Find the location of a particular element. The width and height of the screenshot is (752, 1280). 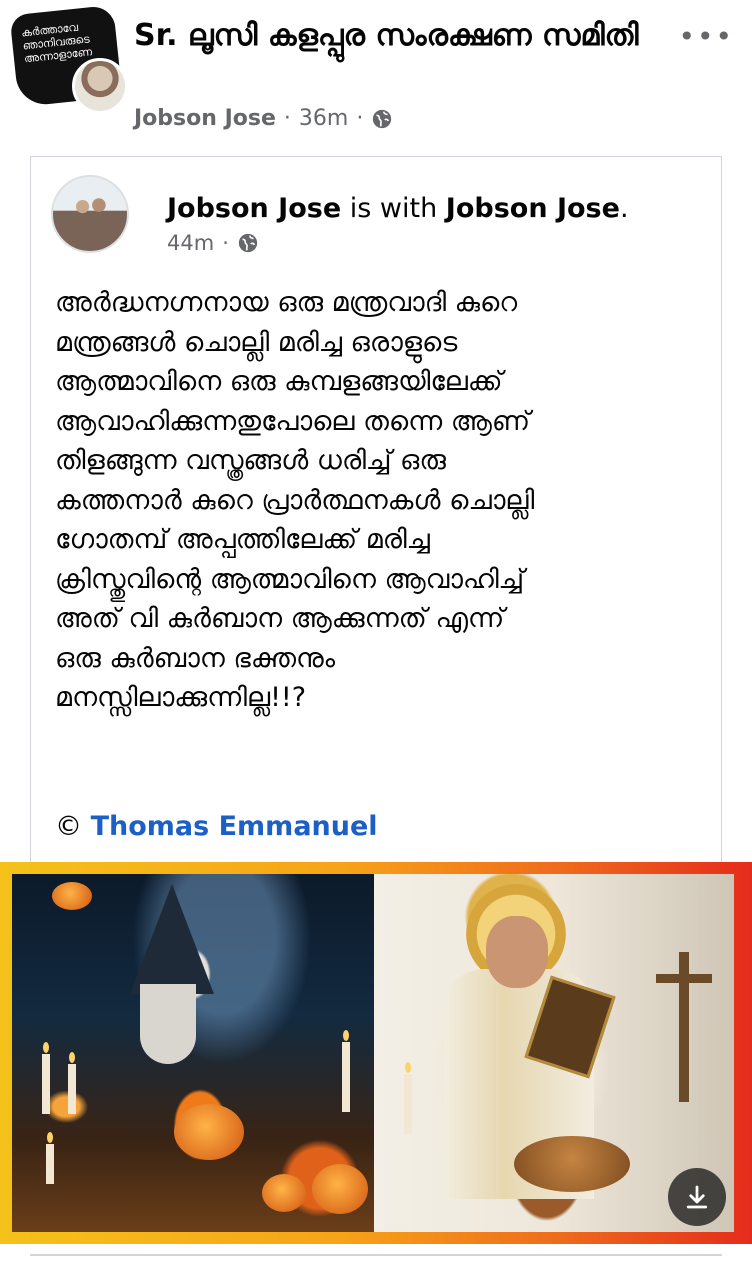

author-name: Jobson Jose is located at coordinates (205, 118).